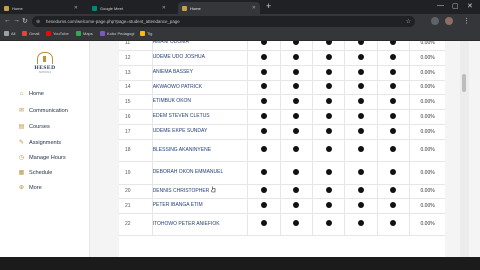 This screenshot has height=270, width=480. What do you see at coordinates (282, 73) in the screenshot?
I see `table-row: 13 ANIEMA BASSEY 0.00%` at bounding box center [282, 73].